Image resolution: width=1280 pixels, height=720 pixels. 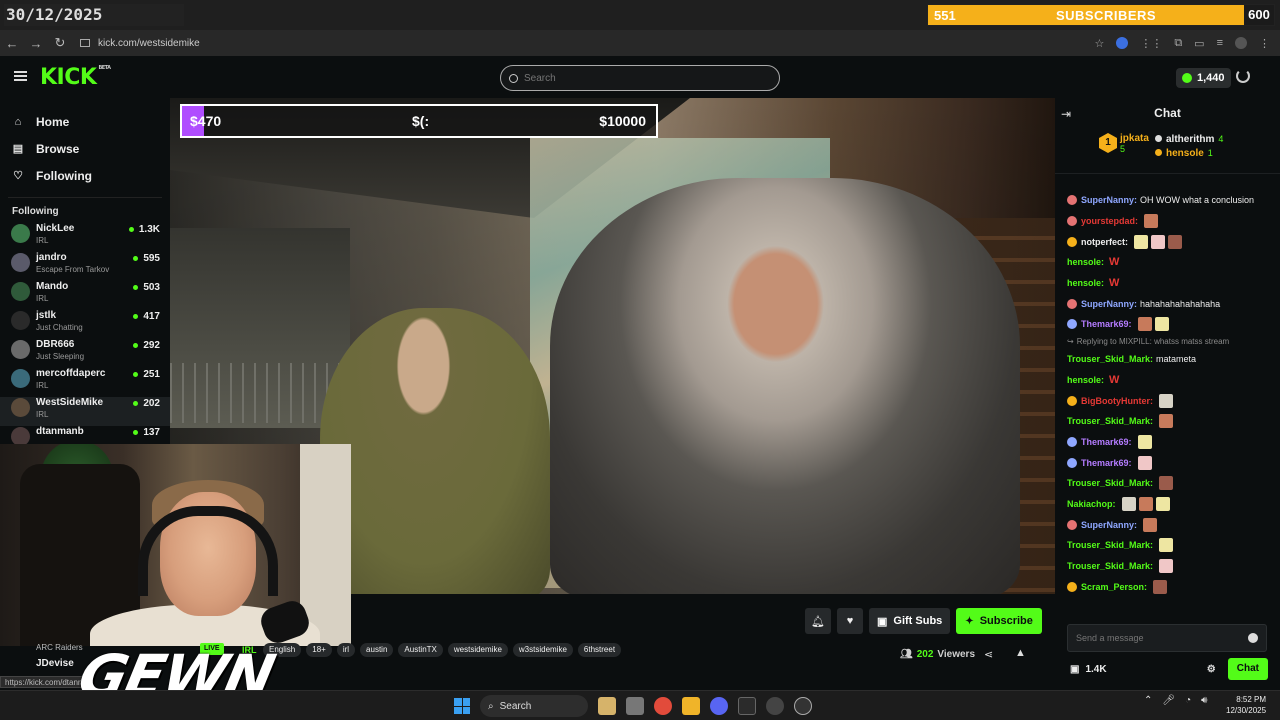 What do you see at coordinates (1091, 504) in the screenshot?
I see `chat-username: Nakiachop:` at bounding box center [1091, 504].